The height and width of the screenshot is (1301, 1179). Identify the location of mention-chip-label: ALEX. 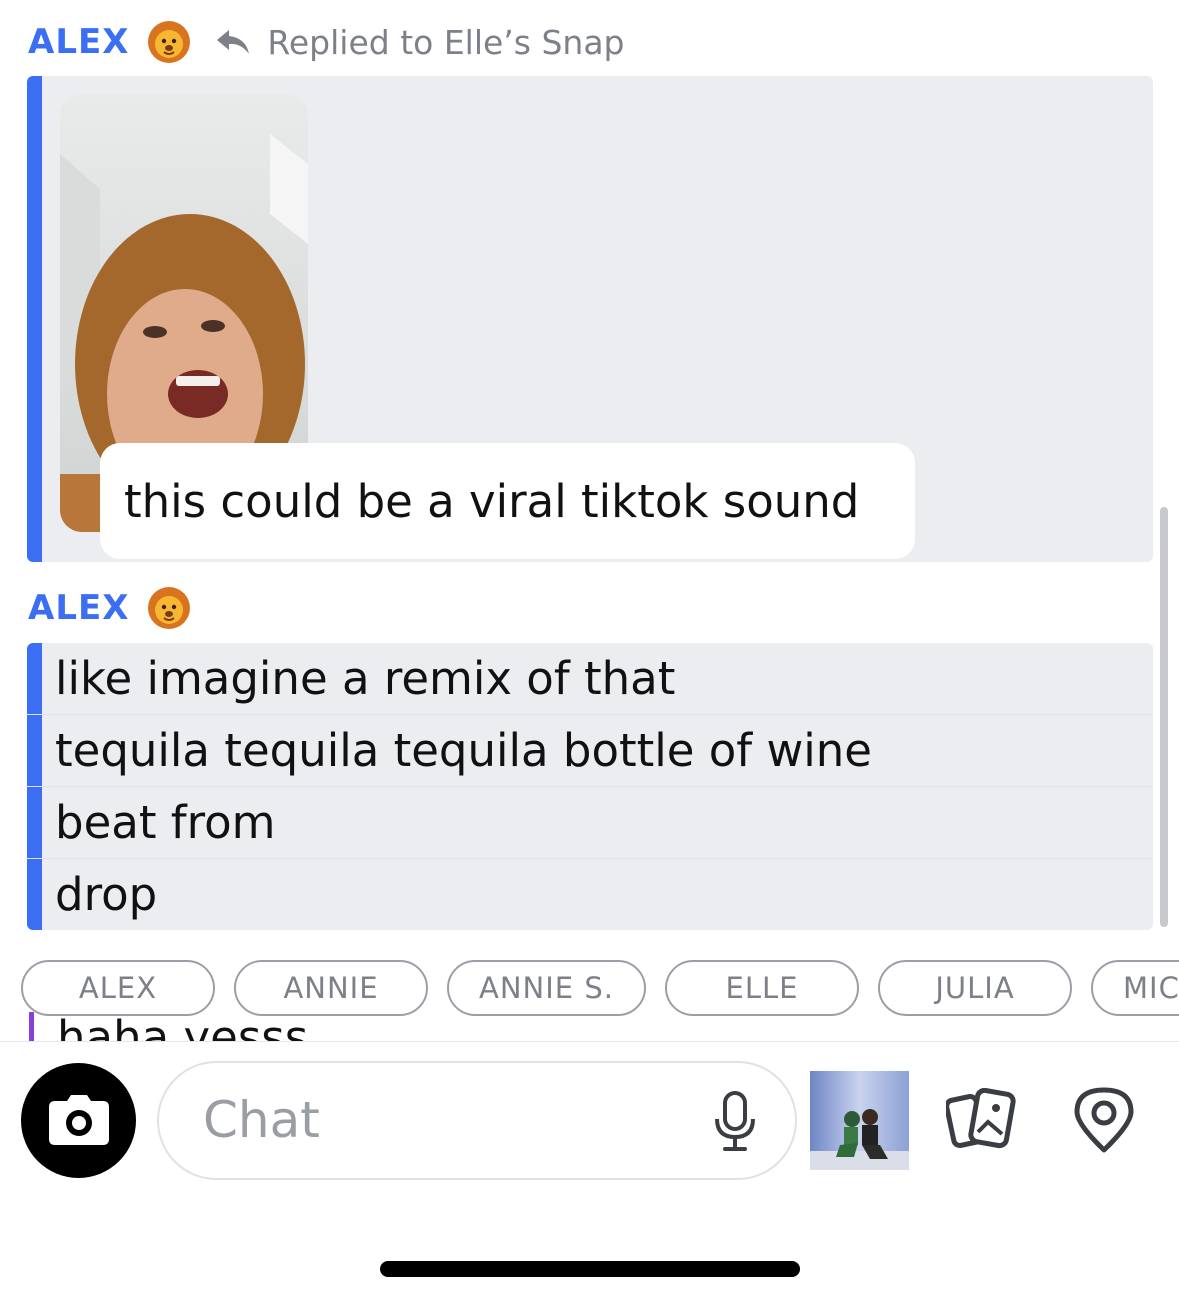
(118, 988).